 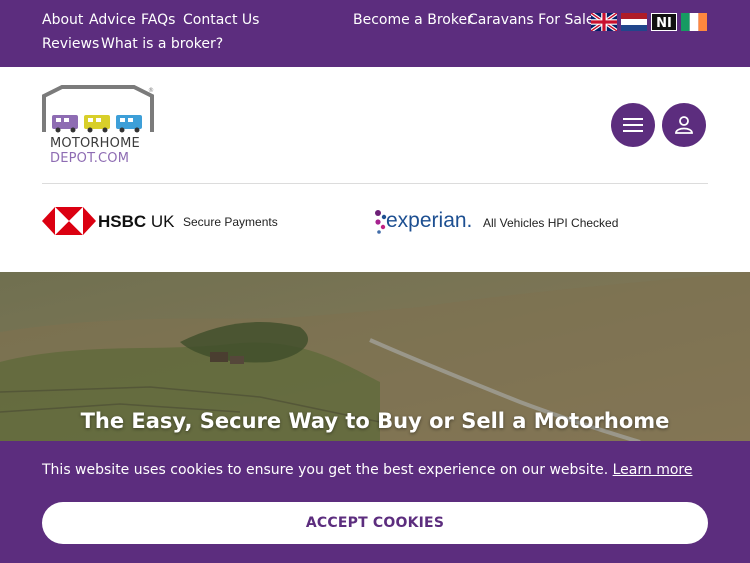 What do you see at coordinates (375, 523) in the screenshot?
I see `accept-cookies-button: ACCEPT COOKIES` at bounding box center [375, 523].